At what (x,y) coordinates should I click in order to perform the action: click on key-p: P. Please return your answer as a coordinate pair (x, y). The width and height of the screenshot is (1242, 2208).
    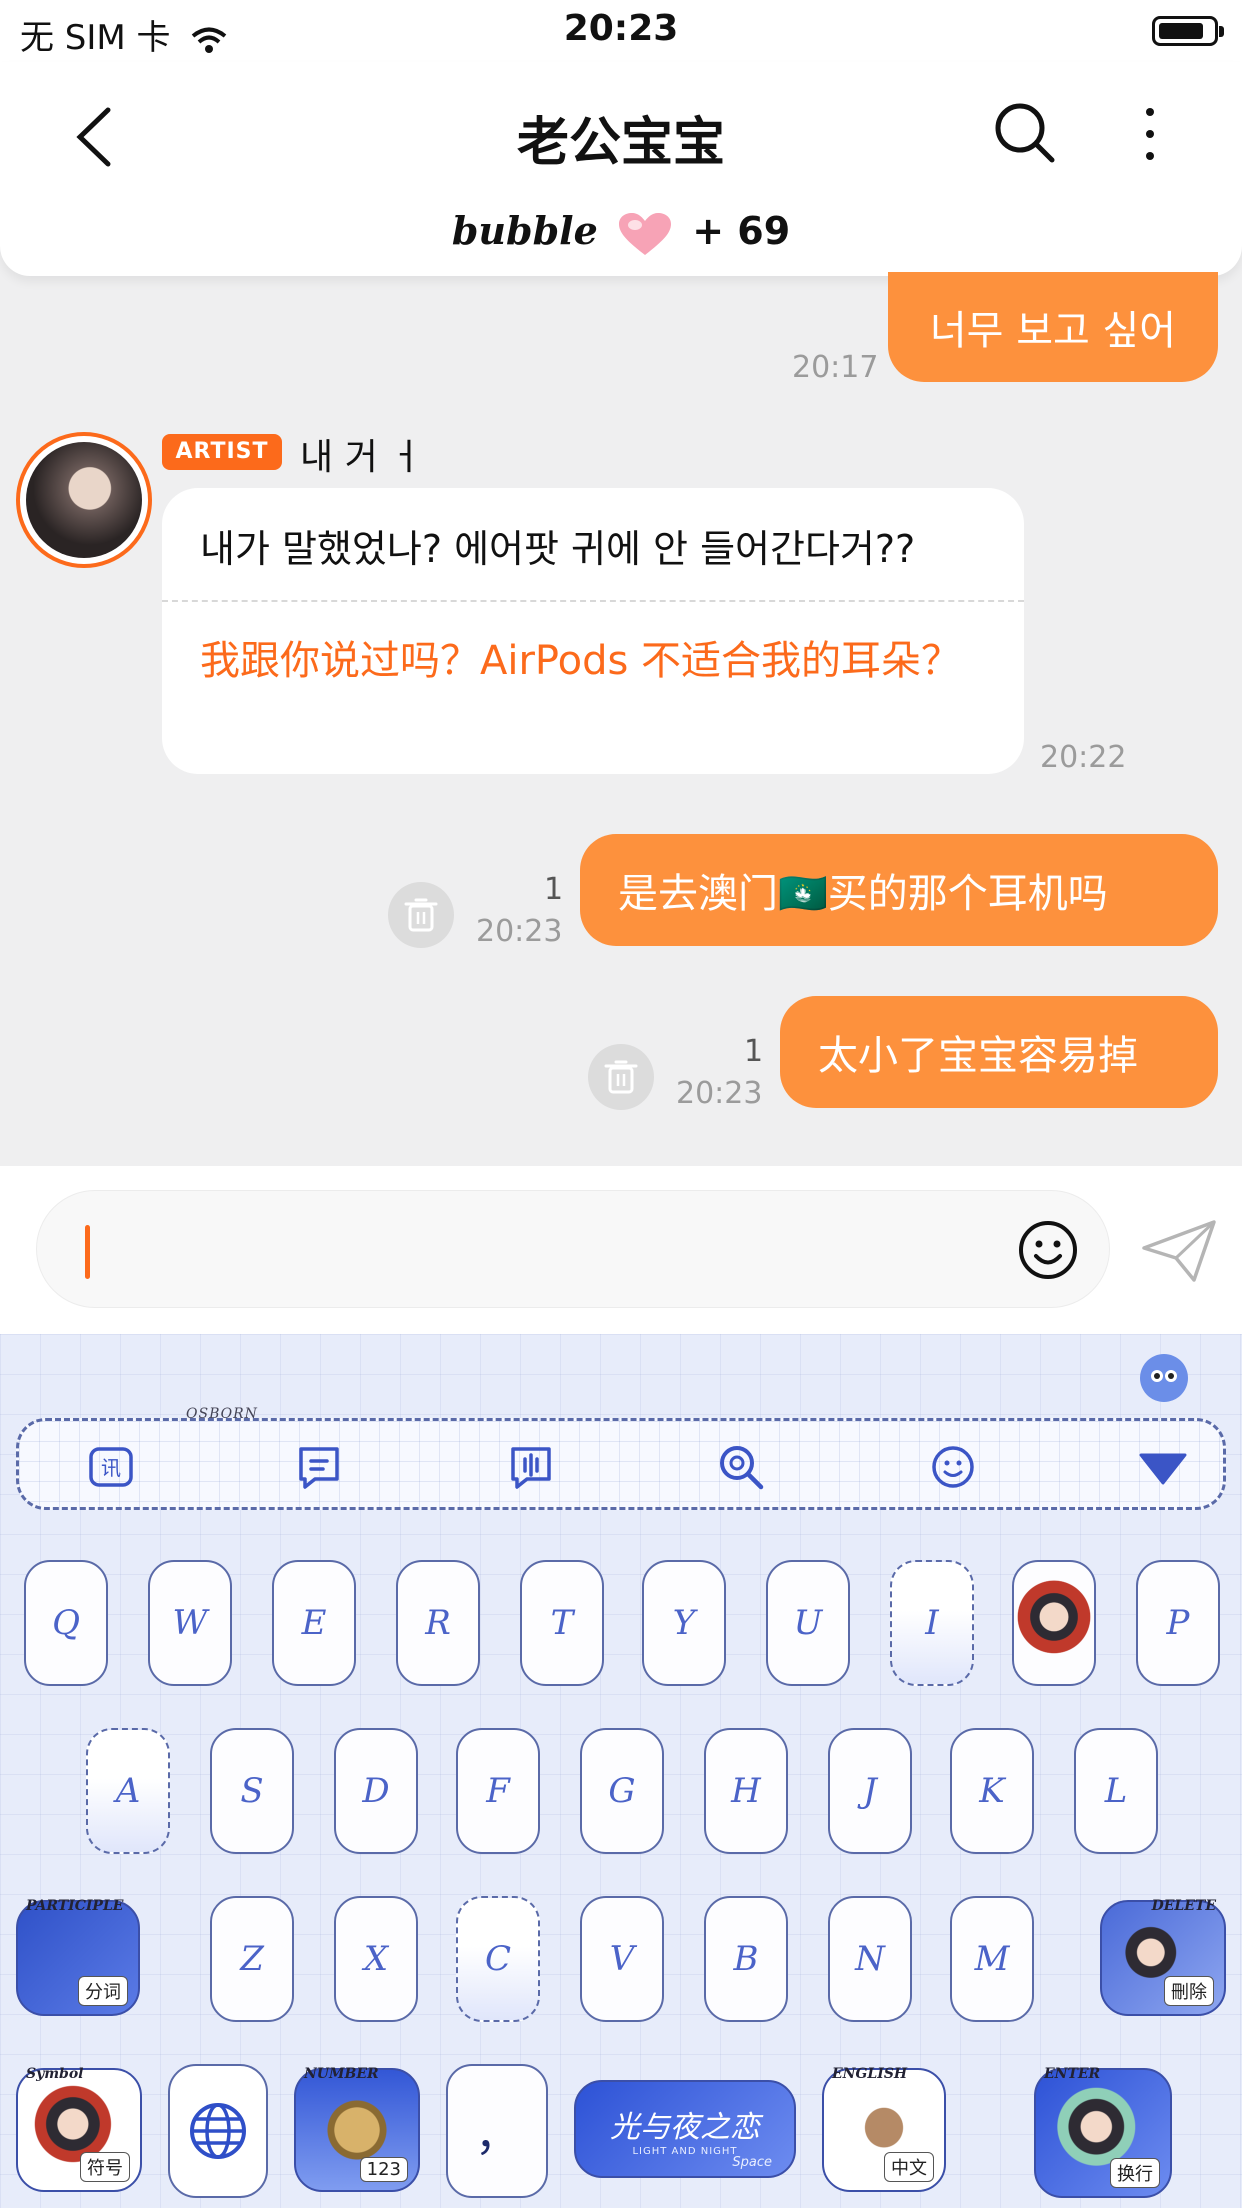
    Looking at the image, I should click on (1178, 1623).